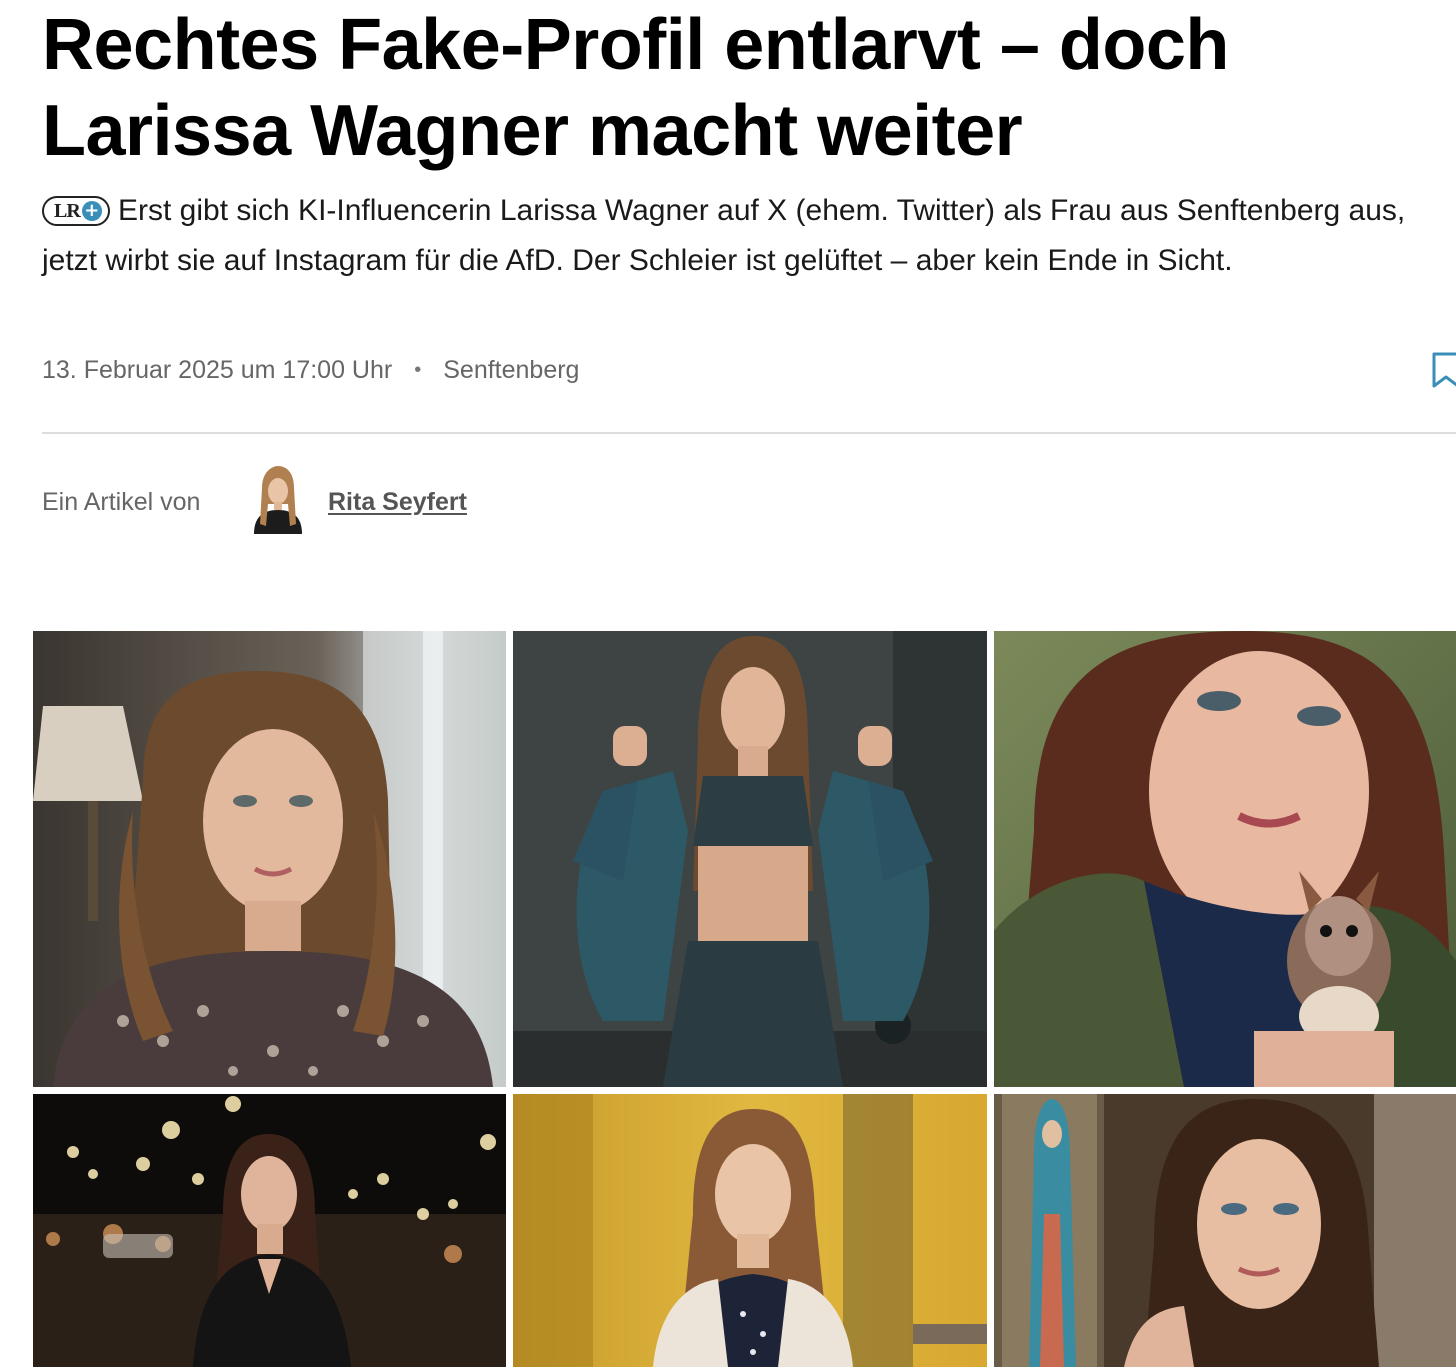 This screenshot has height=1367, width=1456. What do you see at coordinates (635, 45) in the screenshot?
I see `headline-line-1: Rechtes Fake-Profil entlarvt – doch` at bounding box center [635, 45].